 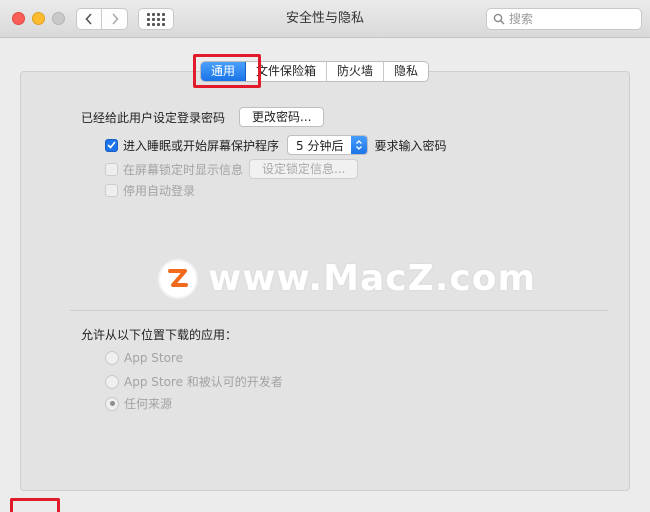 What do you see at coordinates (320, 145) in the screenshot?
I see `password-delay-value: 5 分钟后` at bounding box center [320, 145].